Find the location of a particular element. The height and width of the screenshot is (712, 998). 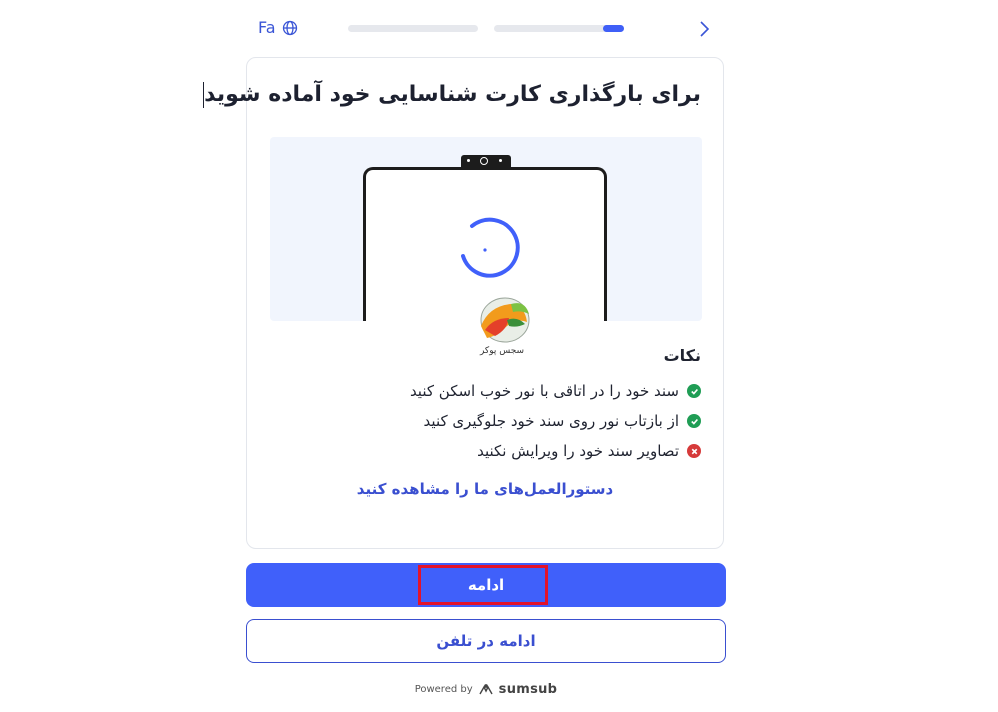

list-item: از بازتاب نور روی سند خود جلوگیری کنید is located at coordinates (555, 421).